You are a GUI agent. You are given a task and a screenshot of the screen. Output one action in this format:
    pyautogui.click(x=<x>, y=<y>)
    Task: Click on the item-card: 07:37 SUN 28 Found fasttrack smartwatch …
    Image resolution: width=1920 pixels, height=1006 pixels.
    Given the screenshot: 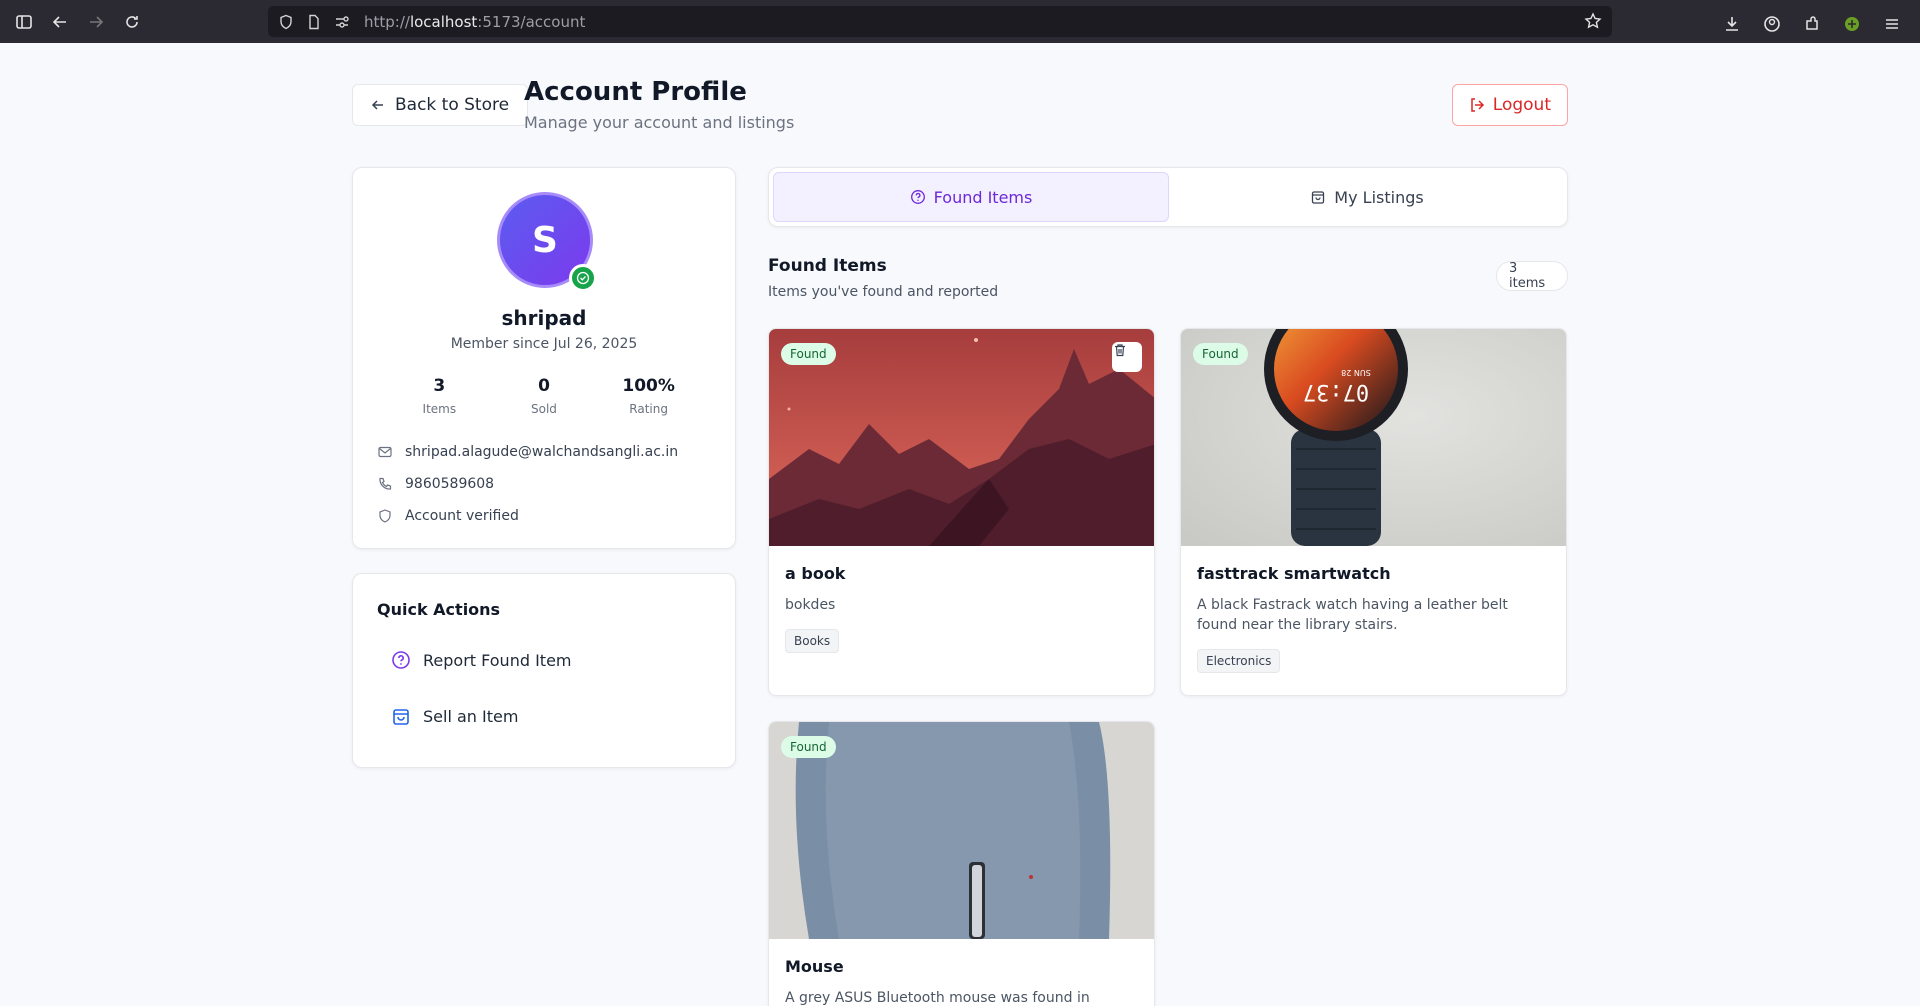 What is the action you would take?
    pyautogui.click(x=1373, y=512)
    